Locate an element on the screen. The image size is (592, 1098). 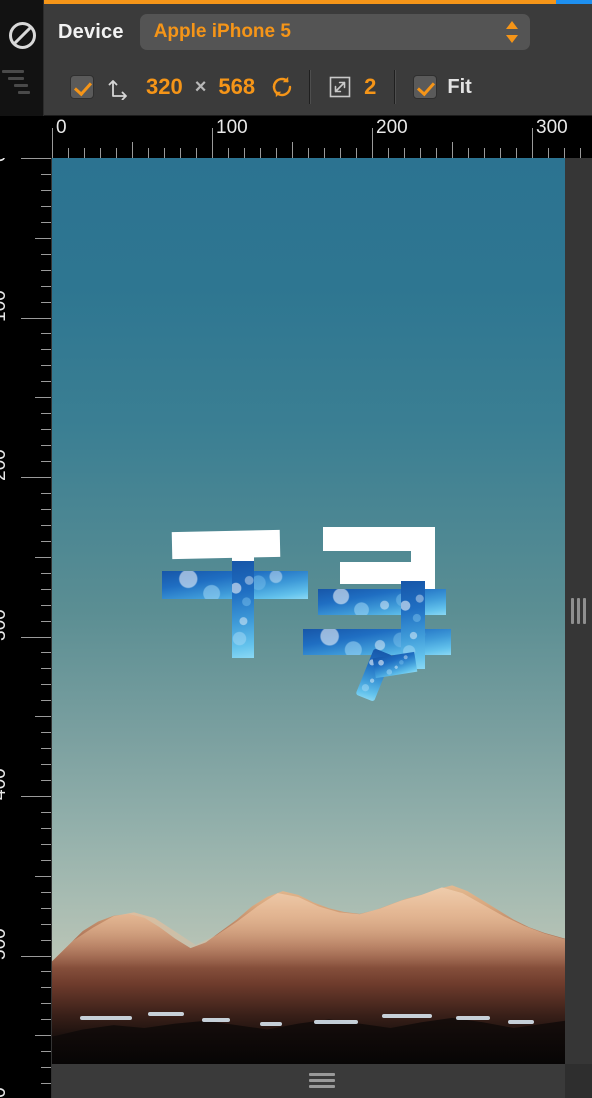
device-label: Device is located at coordinates (91, 31).